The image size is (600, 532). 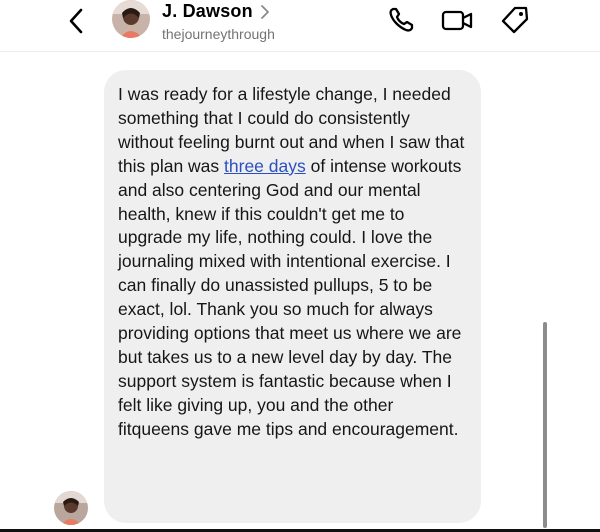 I want to click on header-divider, so click(x=300, y=51).